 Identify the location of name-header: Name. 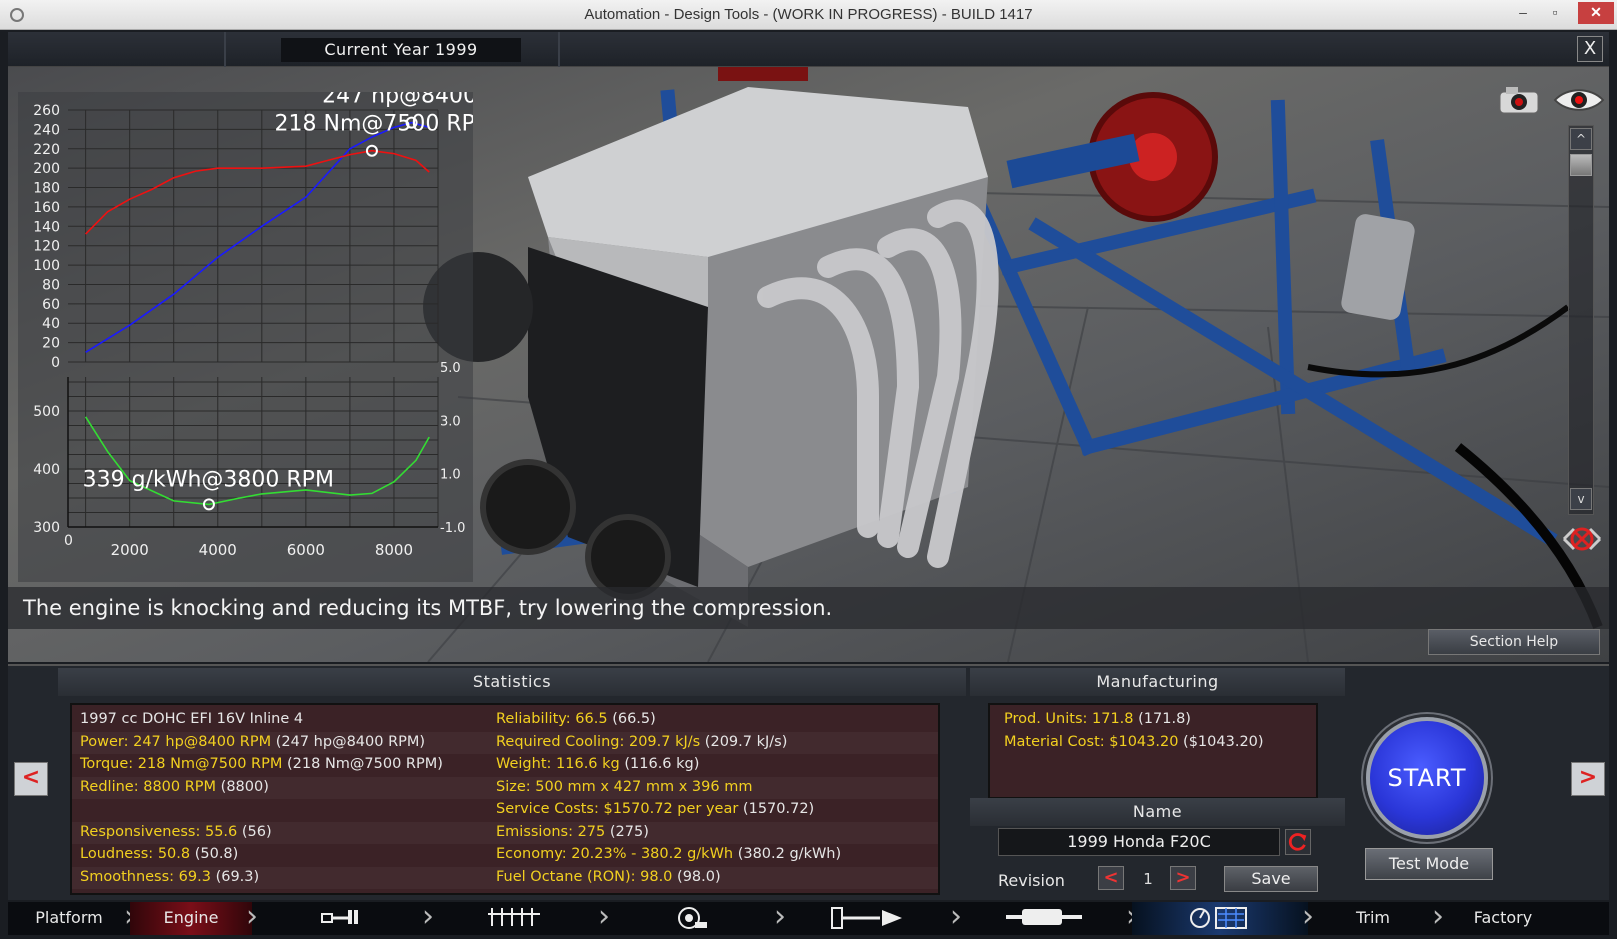
(1157, 812).